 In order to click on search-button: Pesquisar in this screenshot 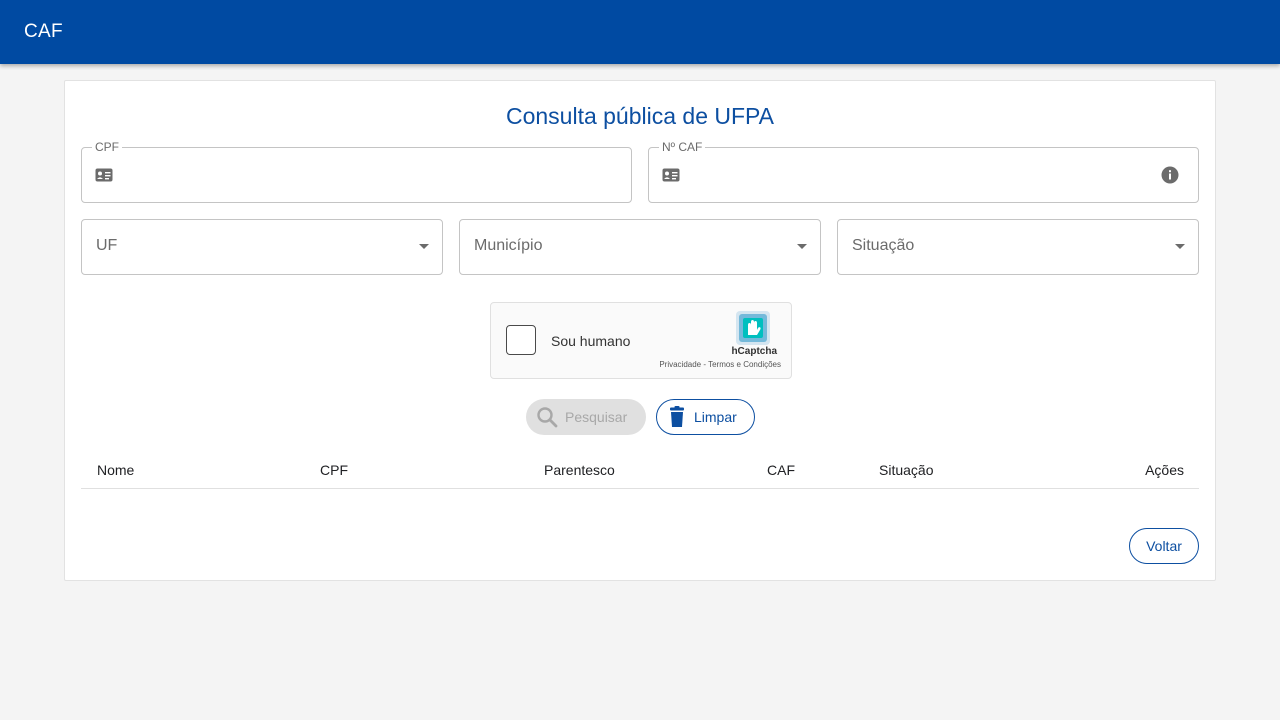, I will do `click(586, 417)`.